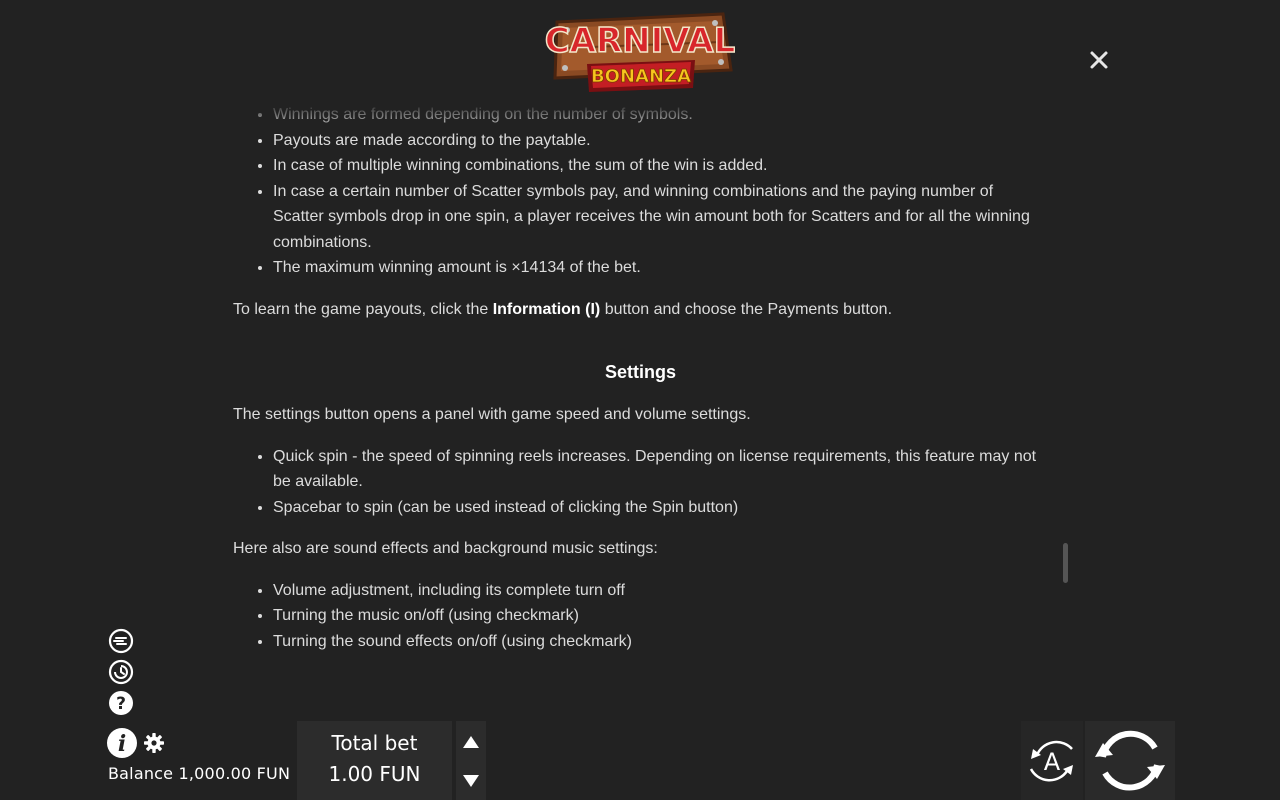 Image resolution: width=1280 pixels, height=800 pixels. What do you see at coordinates (471, 760) in the screenshot?
I see `bet-stepper` at bounding box center [471, 760].